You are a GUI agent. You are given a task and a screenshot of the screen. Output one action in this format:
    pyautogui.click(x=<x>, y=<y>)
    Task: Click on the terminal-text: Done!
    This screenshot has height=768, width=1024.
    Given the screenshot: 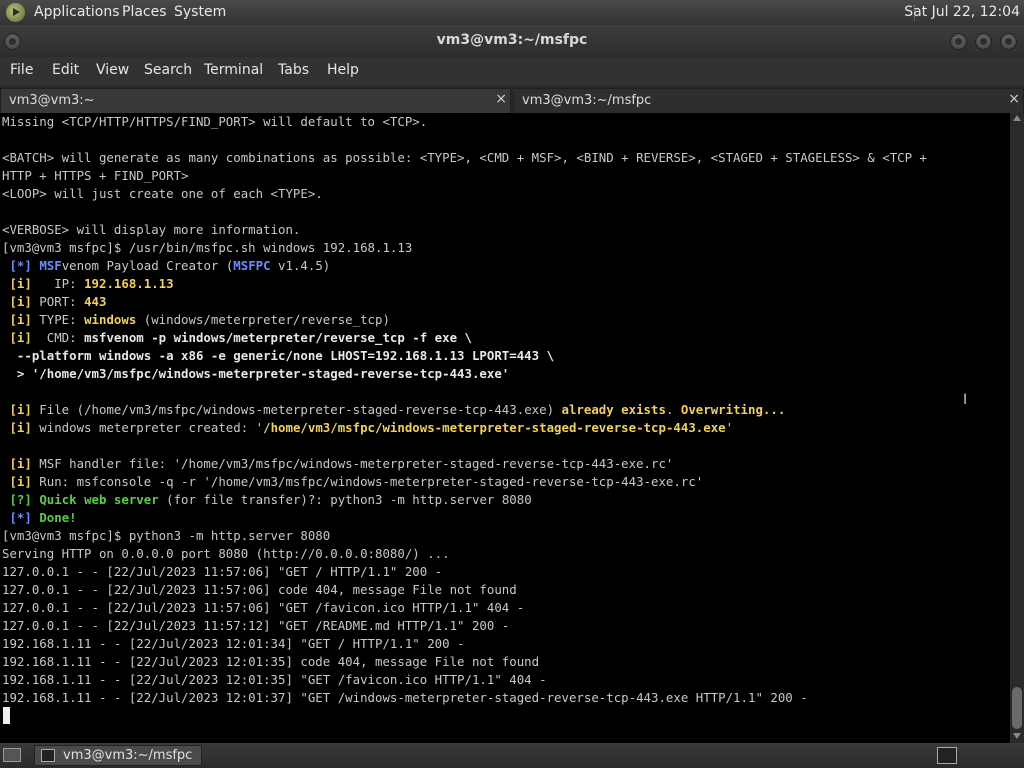 What is the action you would take?
    pyautogui.click(x=58, y=517)
    